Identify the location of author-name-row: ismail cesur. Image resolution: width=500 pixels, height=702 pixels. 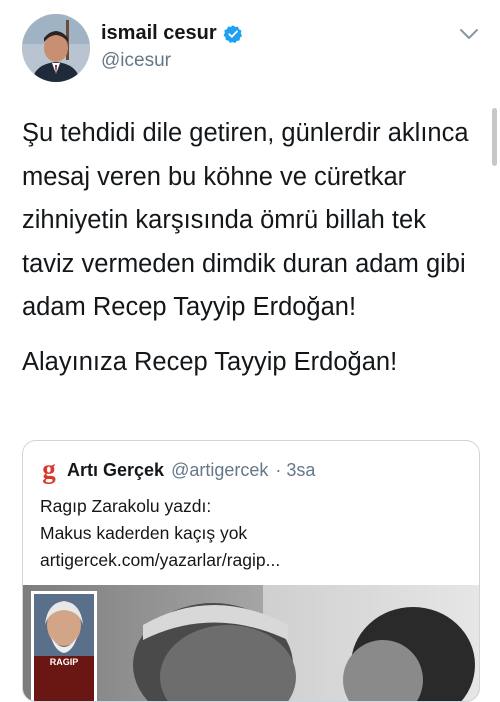
(172, 33).